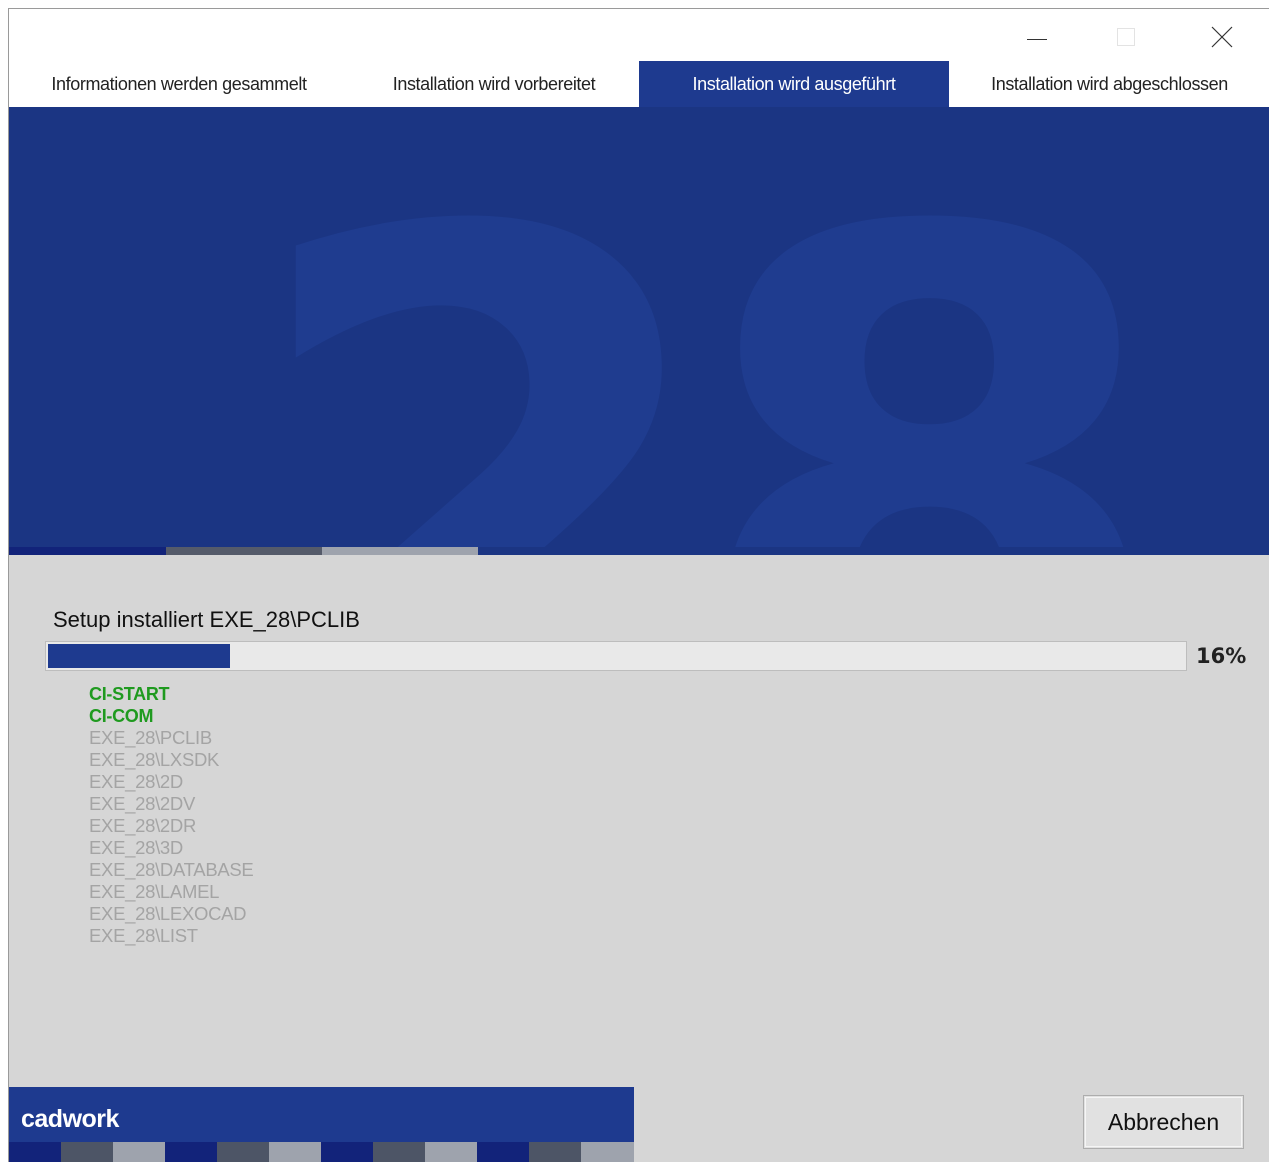 The height and width of the screenshot is (1162, 1269). I want to click on component-item: EXE_28\2DV, so click(142, 803).